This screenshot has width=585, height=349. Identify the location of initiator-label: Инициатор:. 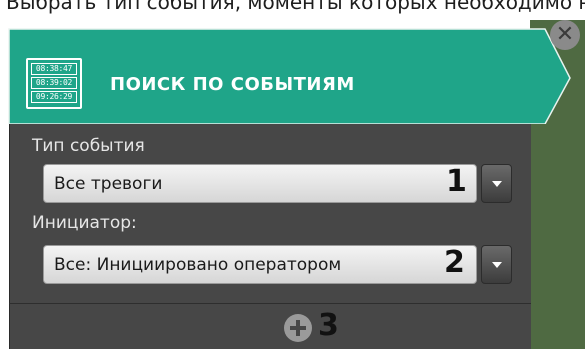
(84, 223).